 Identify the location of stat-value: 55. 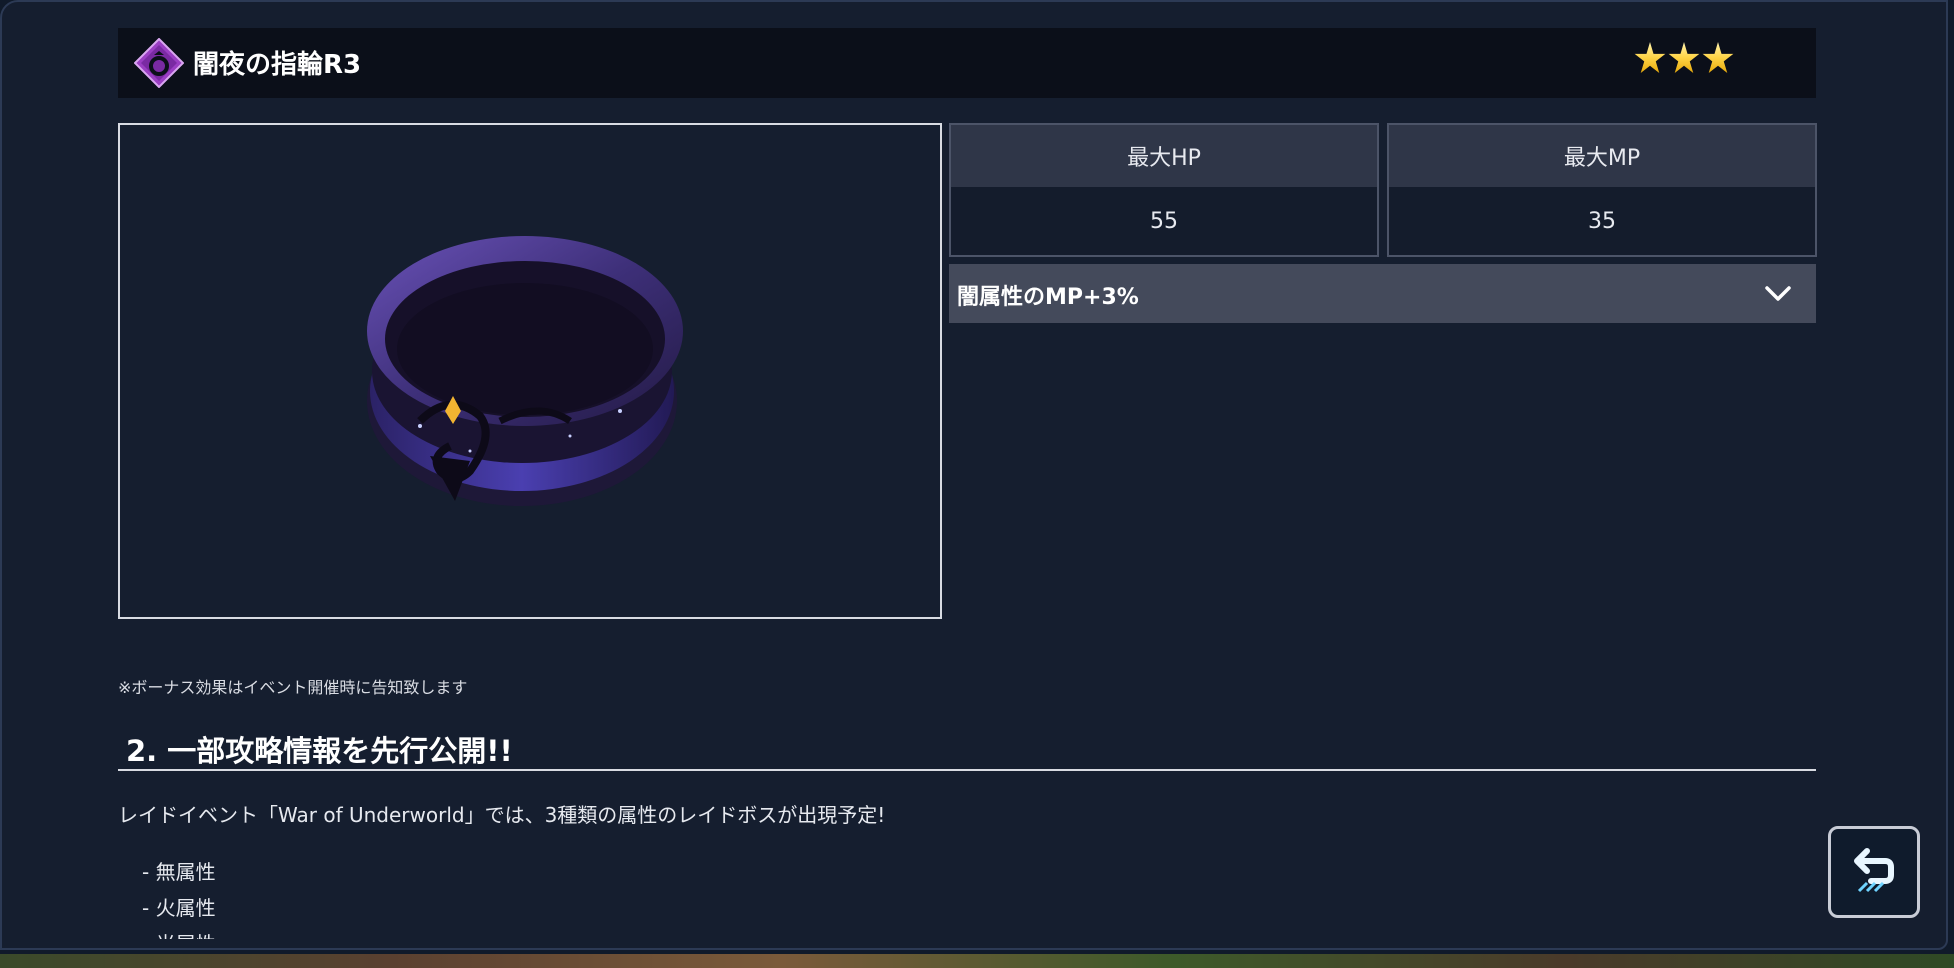
(1164, 221).